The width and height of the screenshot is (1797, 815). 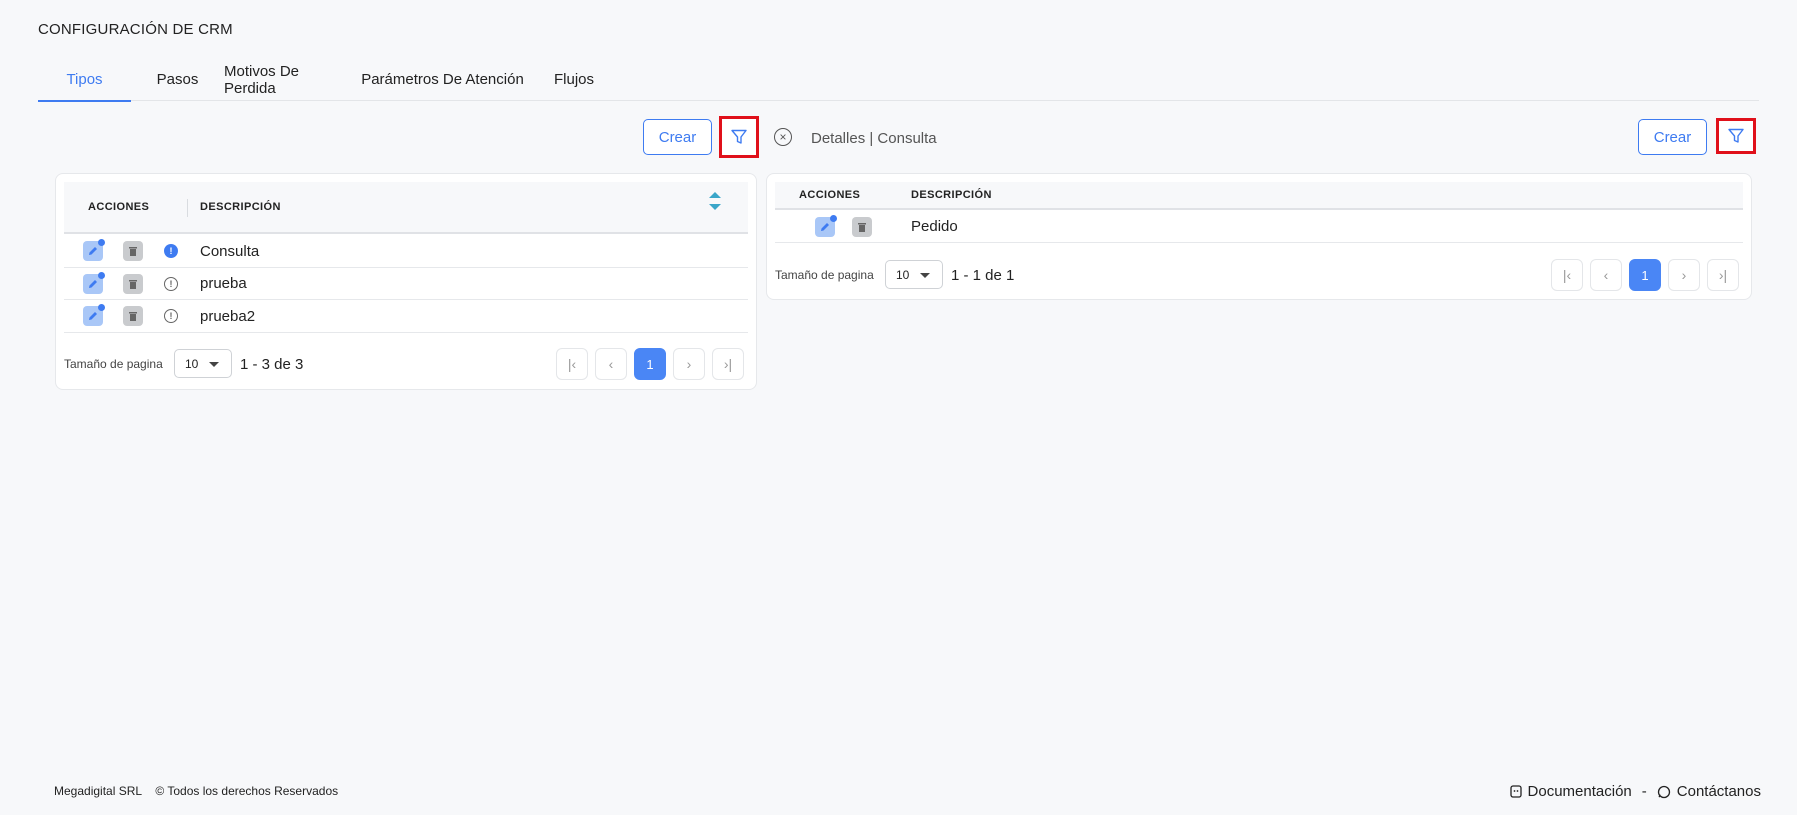 I want to click on sort-icon, so click(x=715, y=201).